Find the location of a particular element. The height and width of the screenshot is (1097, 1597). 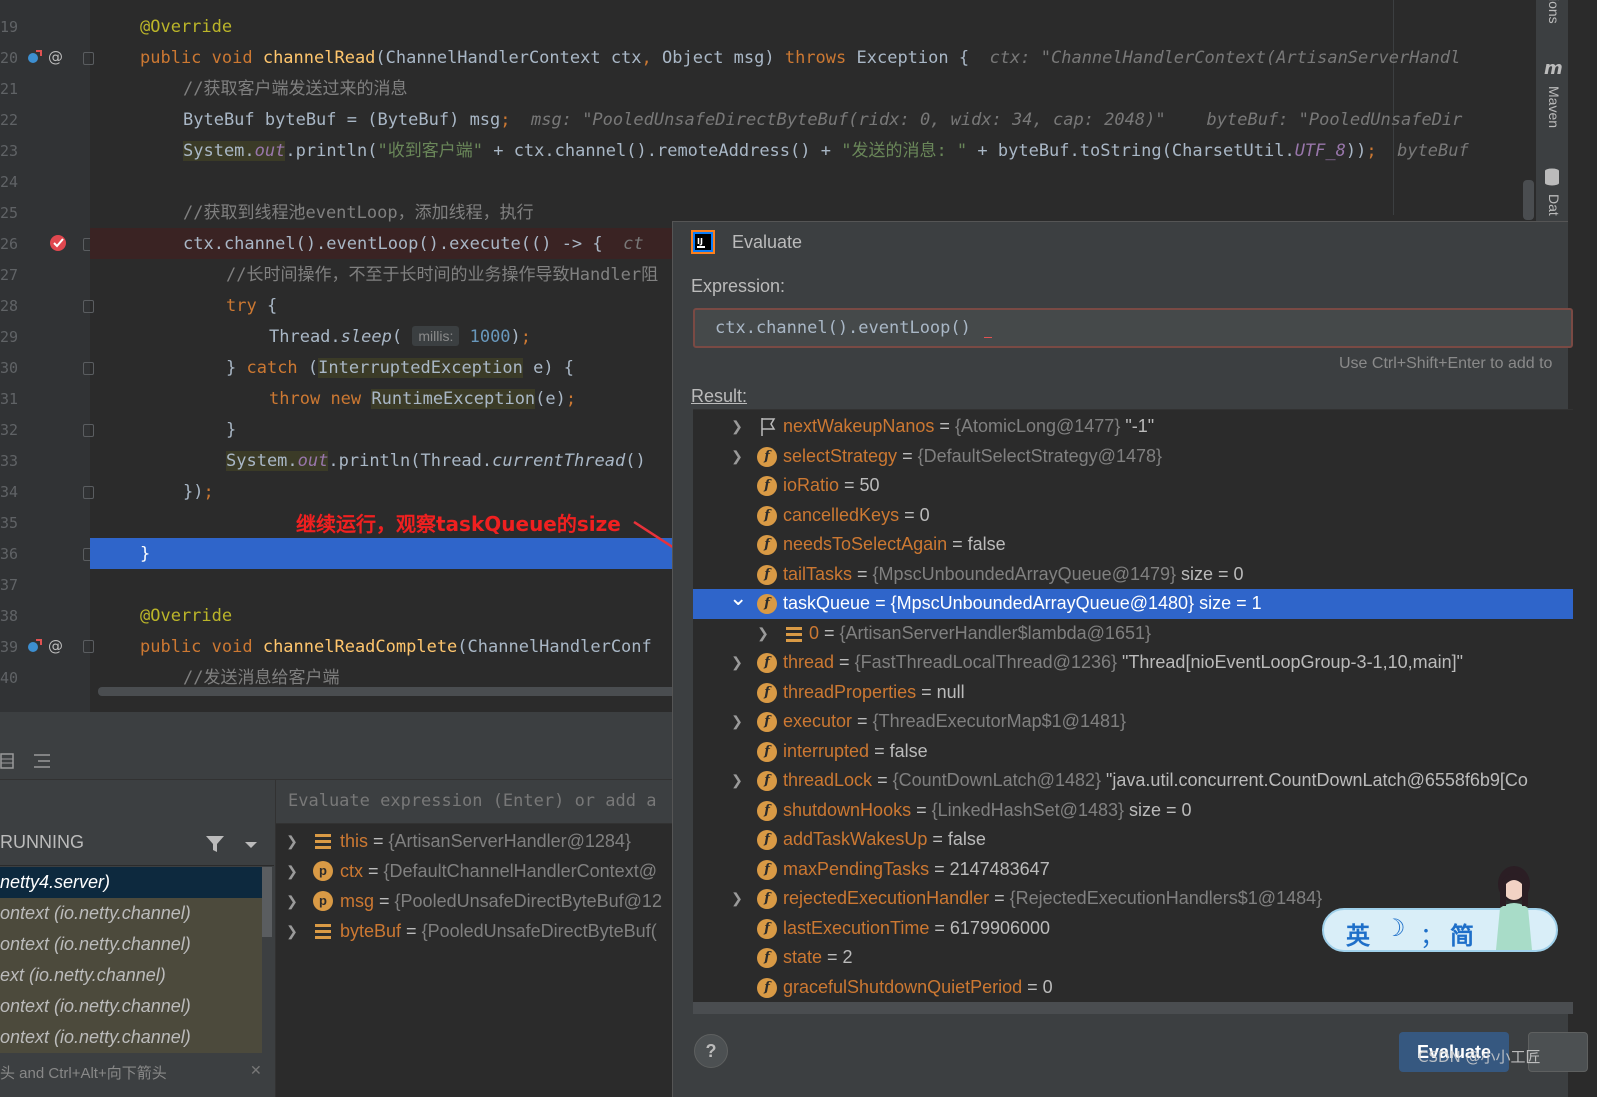

frame-row: ext (io.netty.channel) is located at coordinates (131, 975).